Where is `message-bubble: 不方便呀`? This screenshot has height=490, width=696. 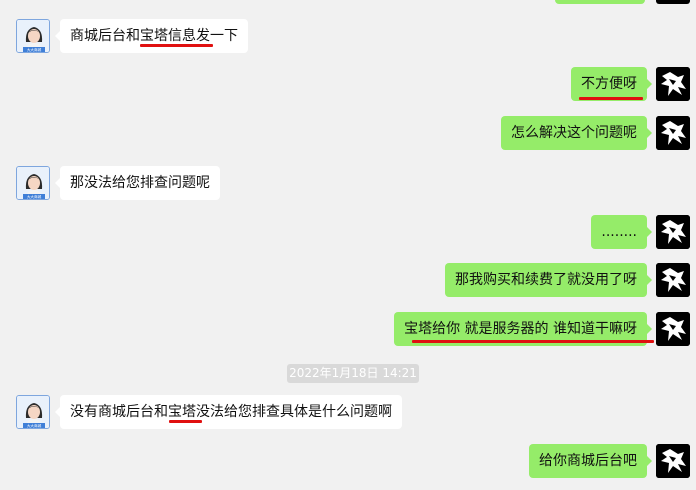 message-bubble: 不方便呀 is located at coordinates (611, 84).